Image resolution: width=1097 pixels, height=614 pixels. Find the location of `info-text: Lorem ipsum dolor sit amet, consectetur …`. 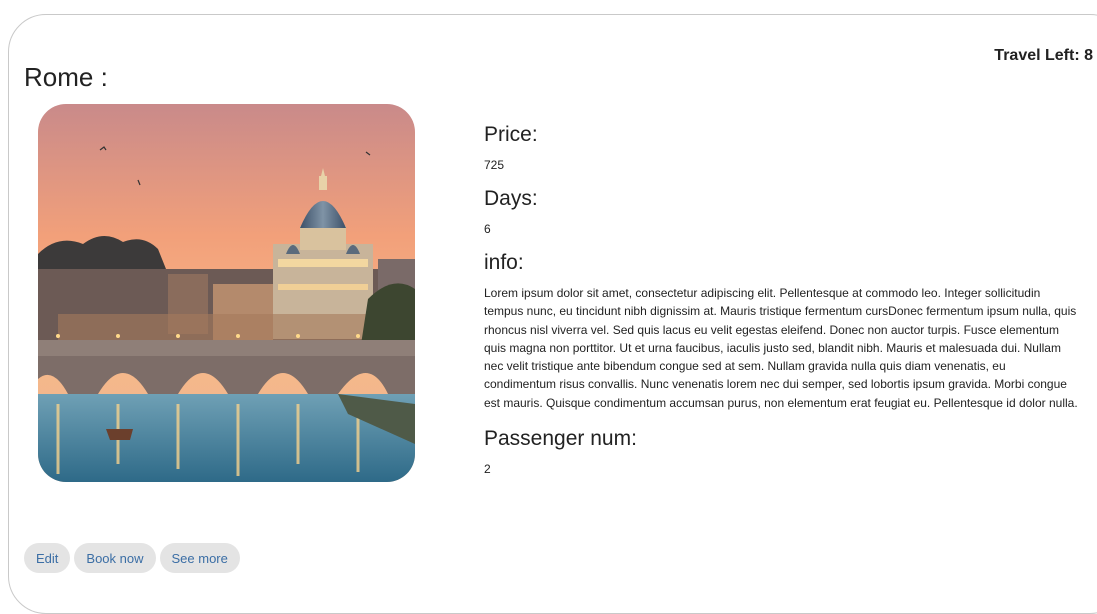

info-text: Lorem ipsum dolor sit amet, consectetur … is located at coordinates (781, 348).